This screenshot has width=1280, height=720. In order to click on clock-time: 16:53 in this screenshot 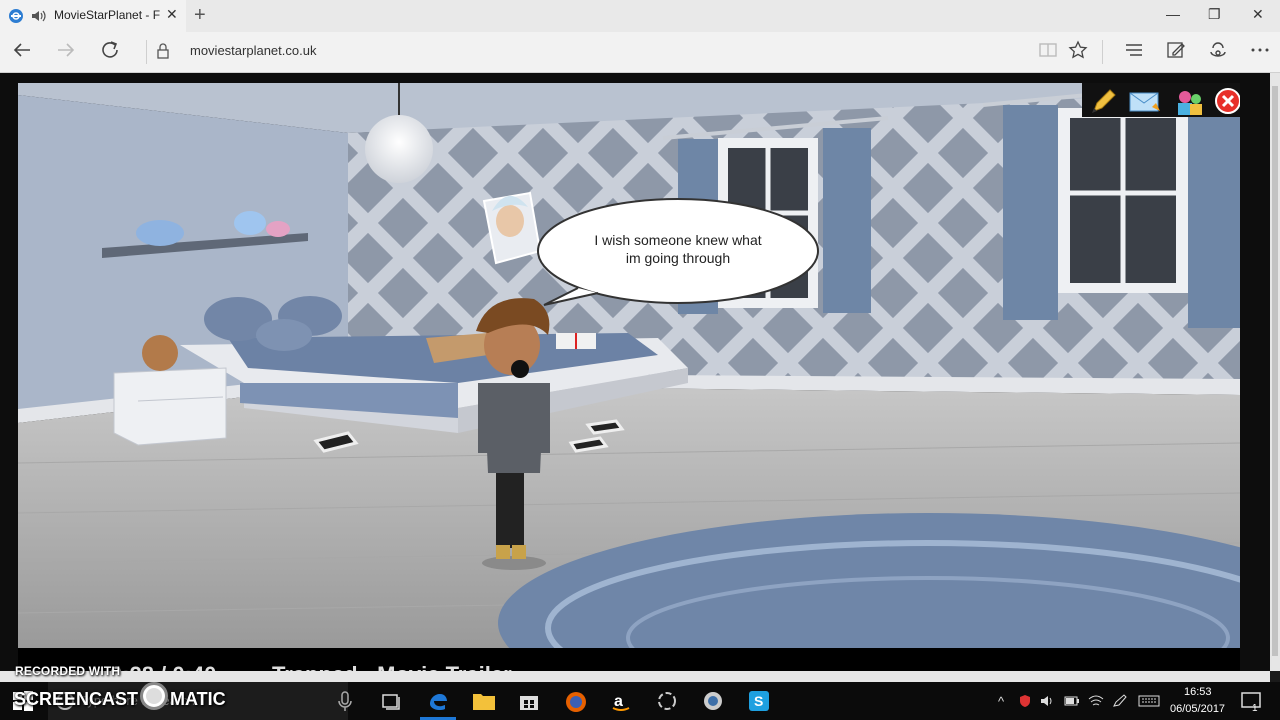, I will do `click(1198, 692)`.